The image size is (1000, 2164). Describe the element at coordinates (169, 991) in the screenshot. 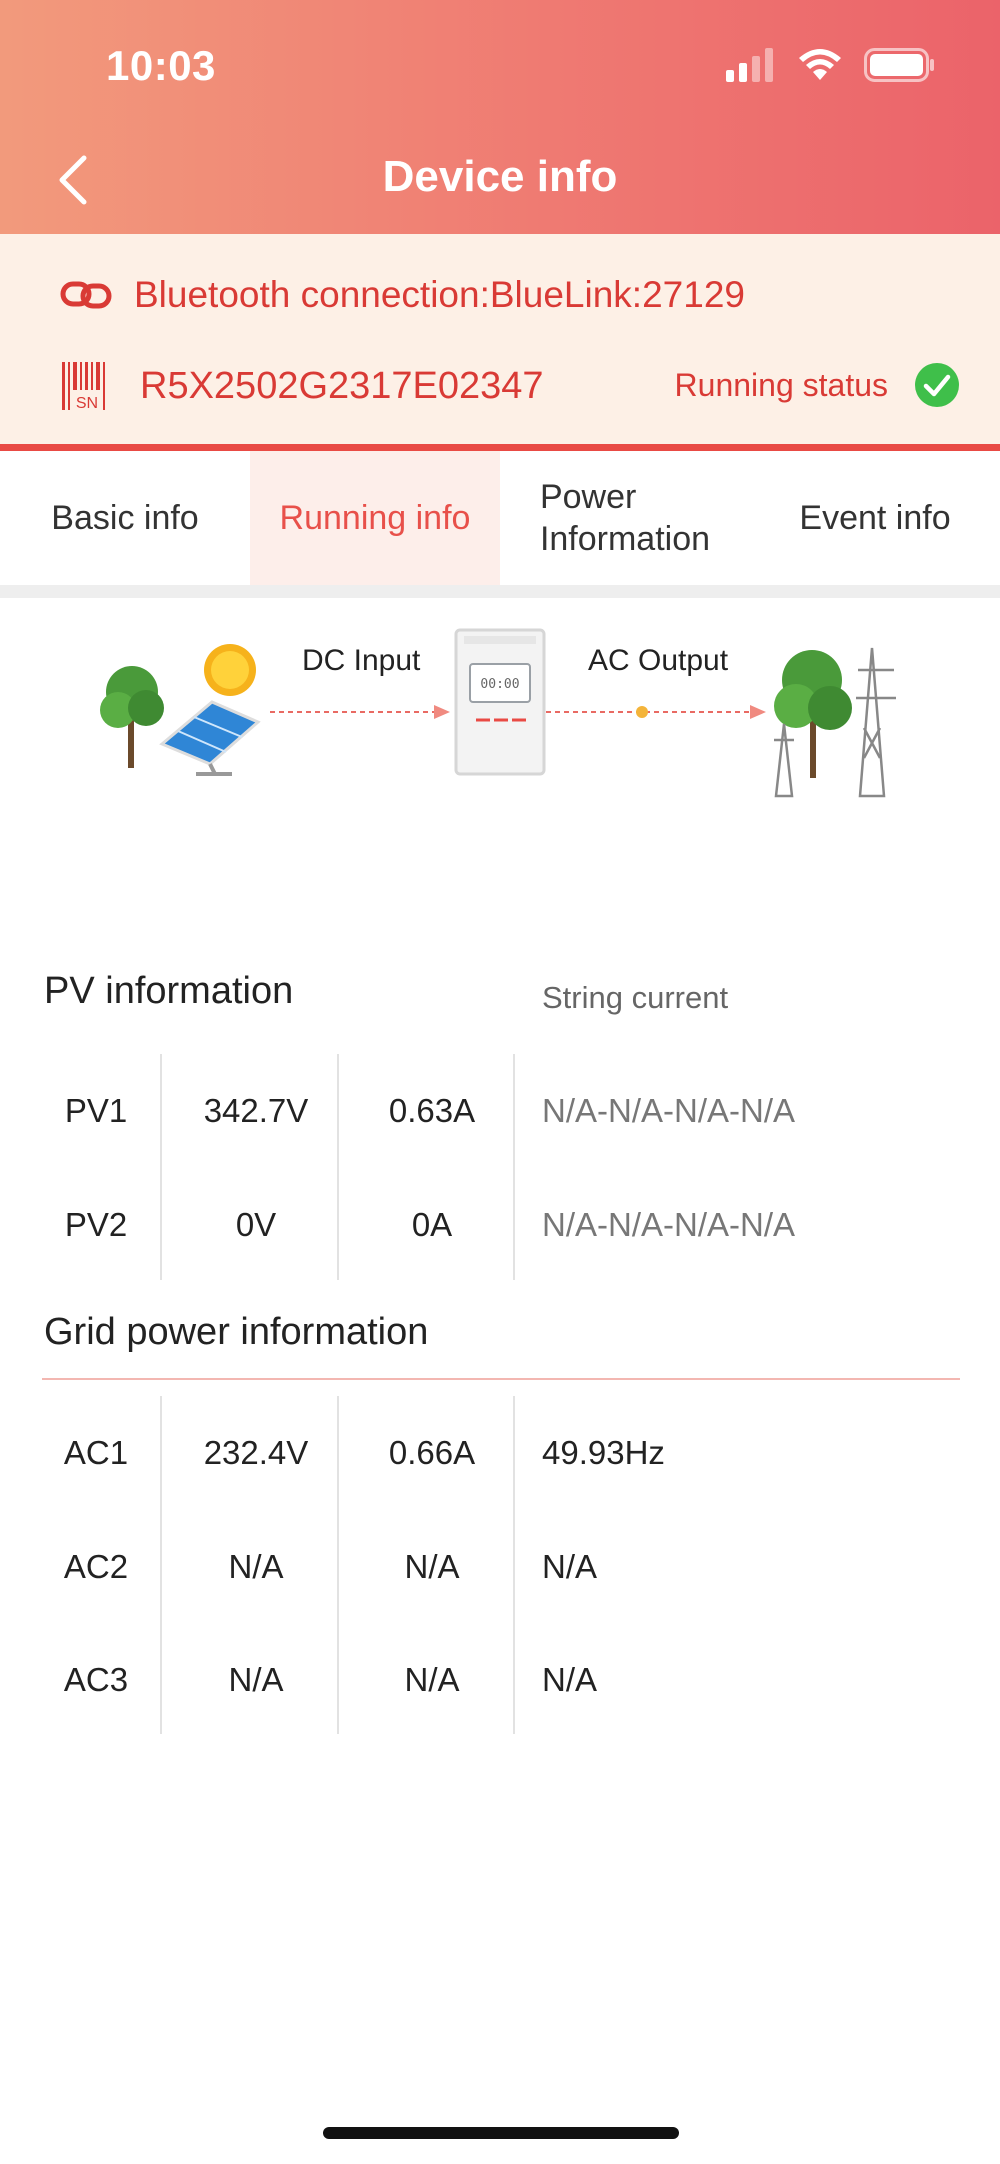

I see `pv-section-title: PV information` at that location.